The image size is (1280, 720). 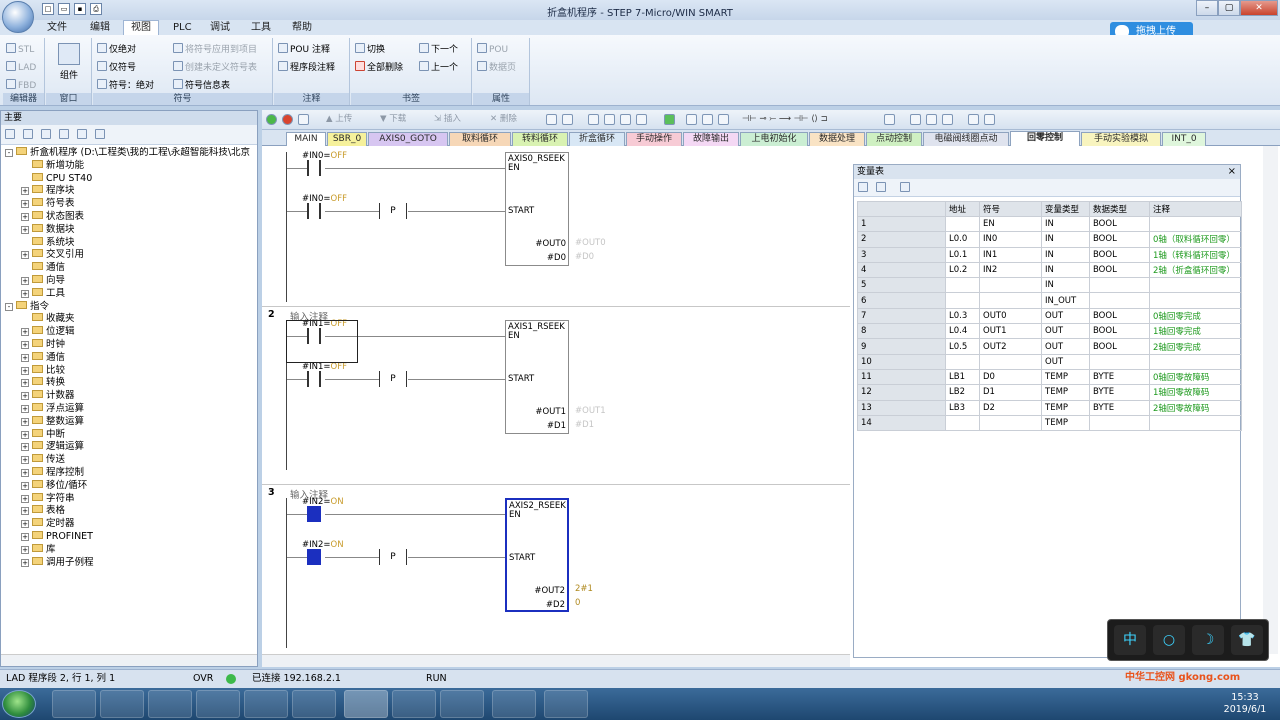 What do you see at coordinates (43, 294) in the screenshot?
I see `tree-item: + 工具` at bounding box center [43, 294].